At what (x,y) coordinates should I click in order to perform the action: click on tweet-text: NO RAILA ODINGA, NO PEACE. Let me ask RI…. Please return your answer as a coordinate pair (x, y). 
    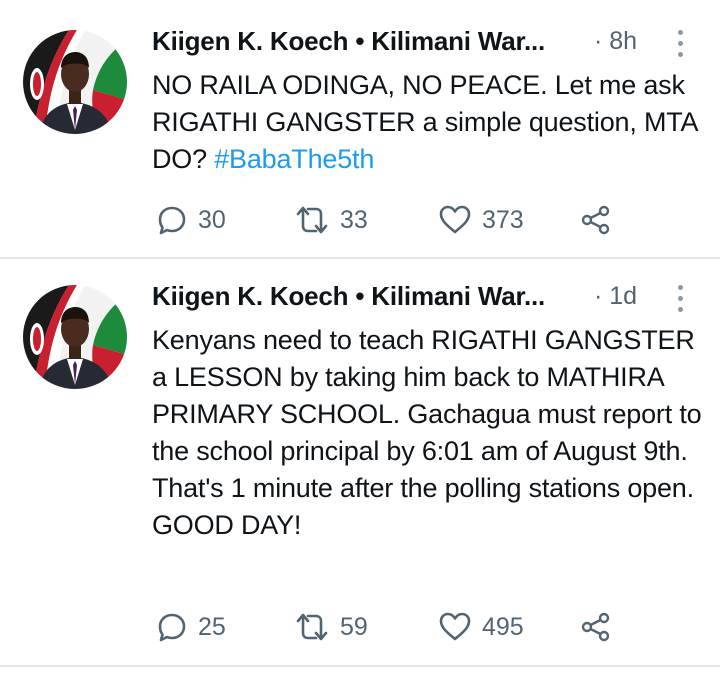
    Looking at the image, I should click on (432, 122).